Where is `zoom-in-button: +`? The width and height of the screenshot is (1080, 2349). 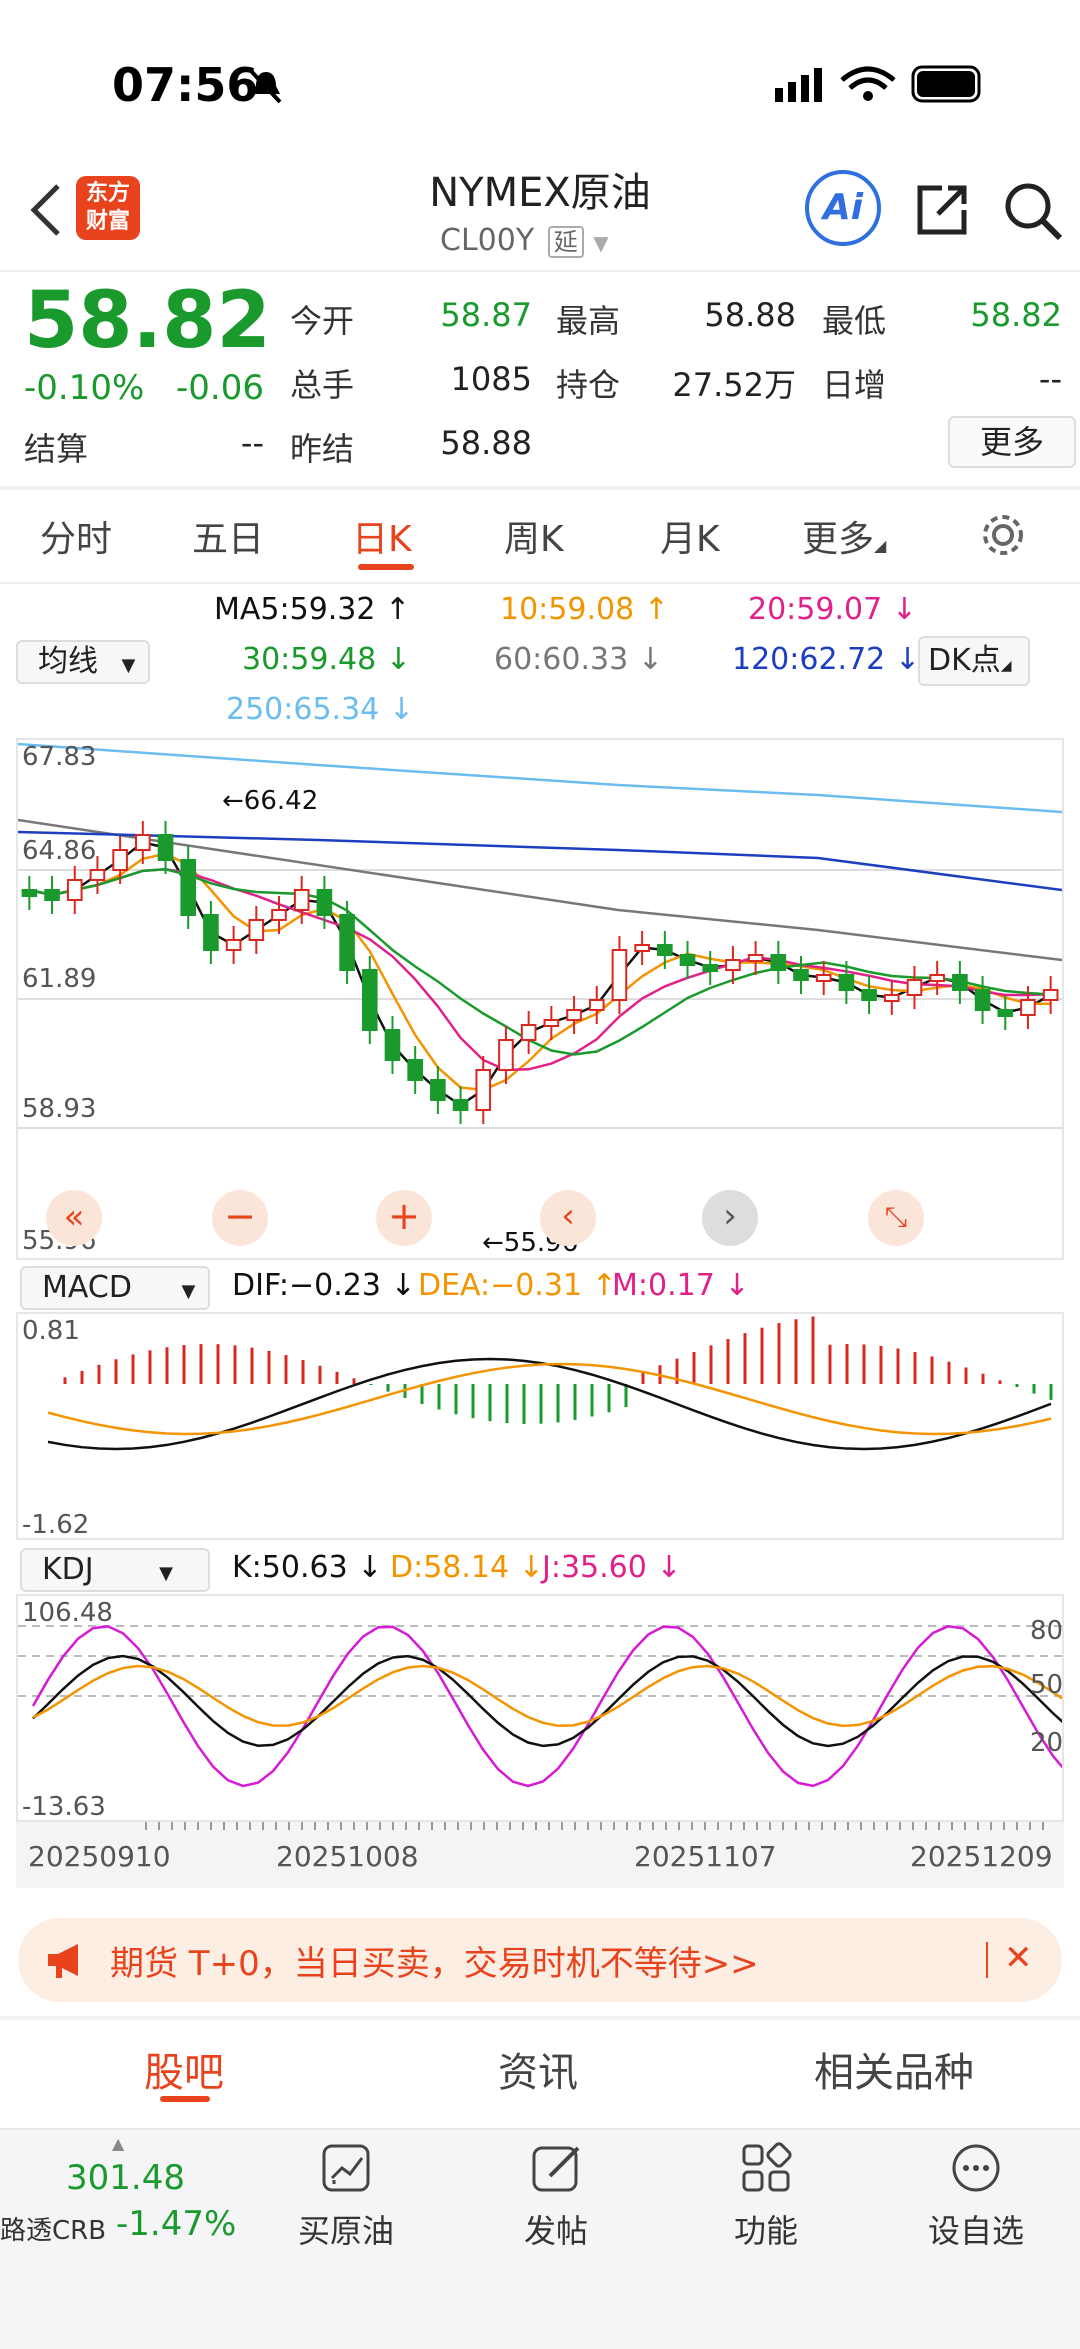 zoom-in-button: + is located at coordinates (404, 1218).